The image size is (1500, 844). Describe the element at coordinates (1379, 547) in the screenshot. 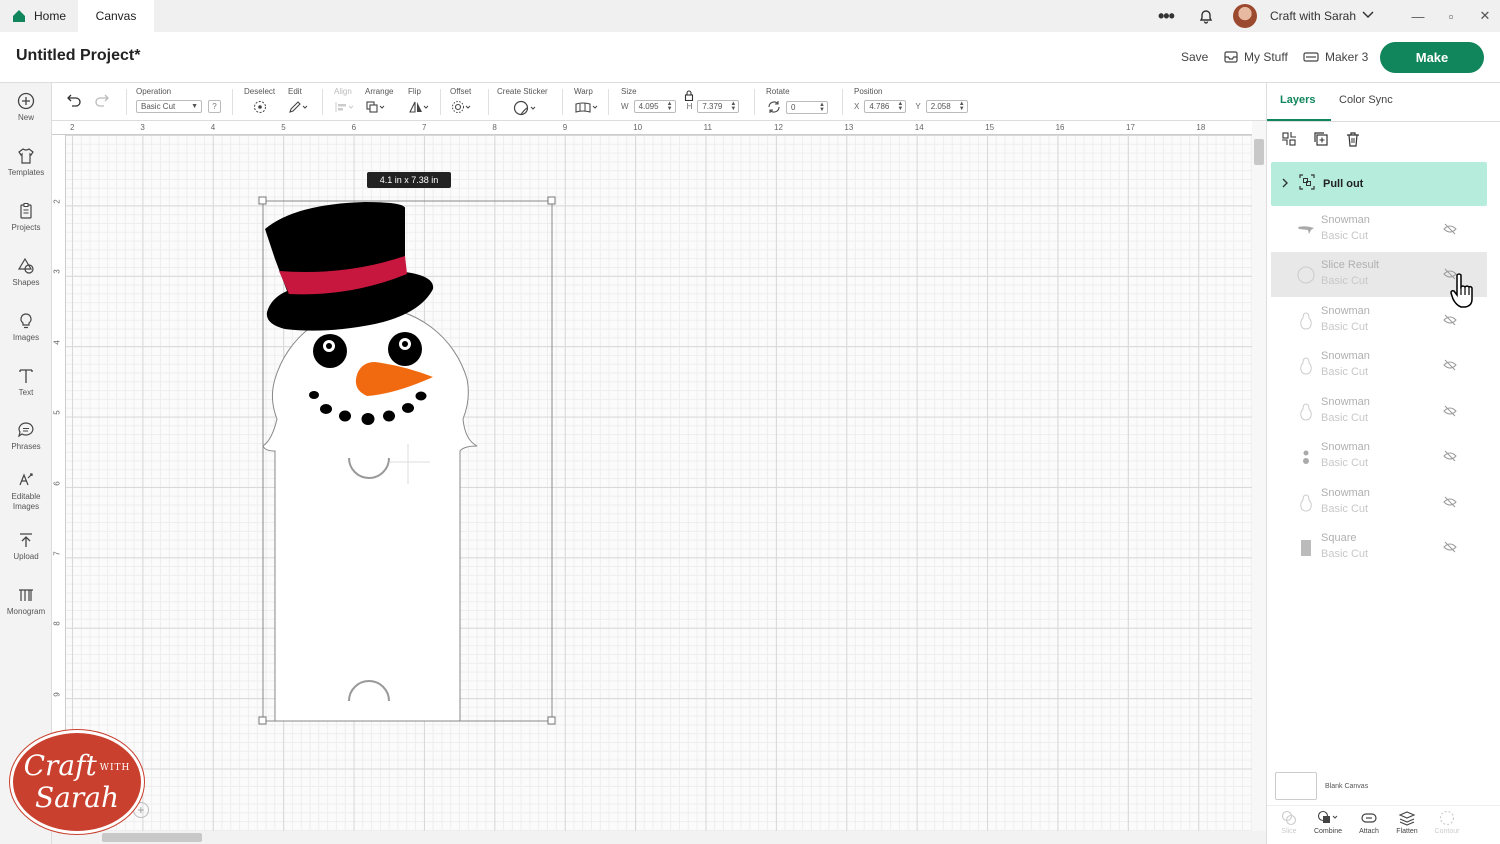

I see `layer-row: Square Basic Cut` at that location.